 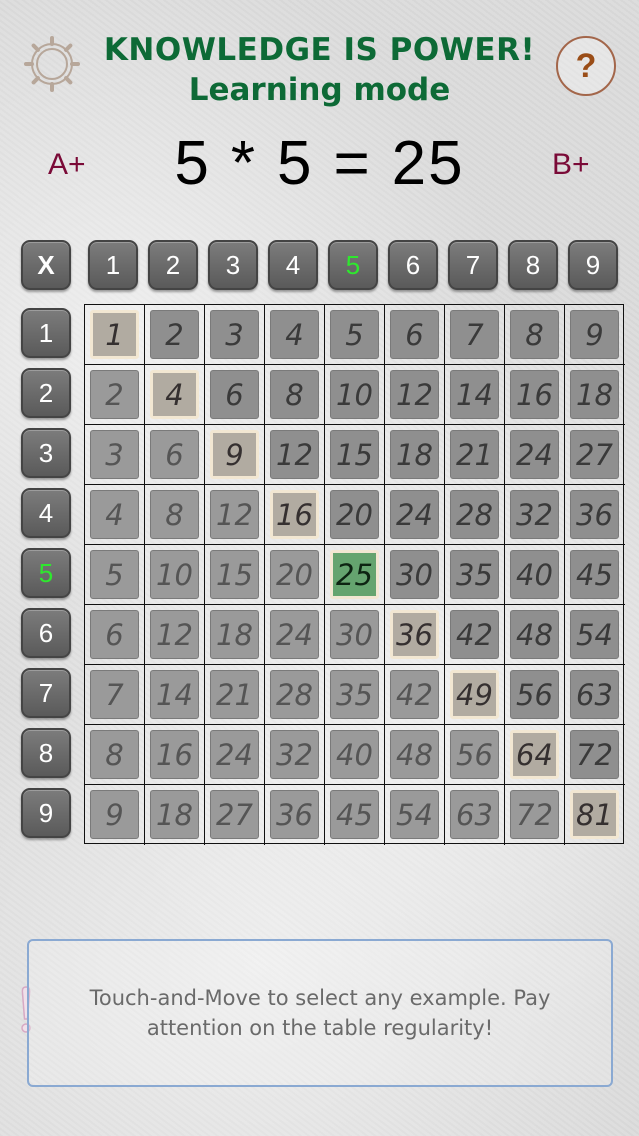 I want to click on table-cell-4x6: 24, so click(x=415, y=515).